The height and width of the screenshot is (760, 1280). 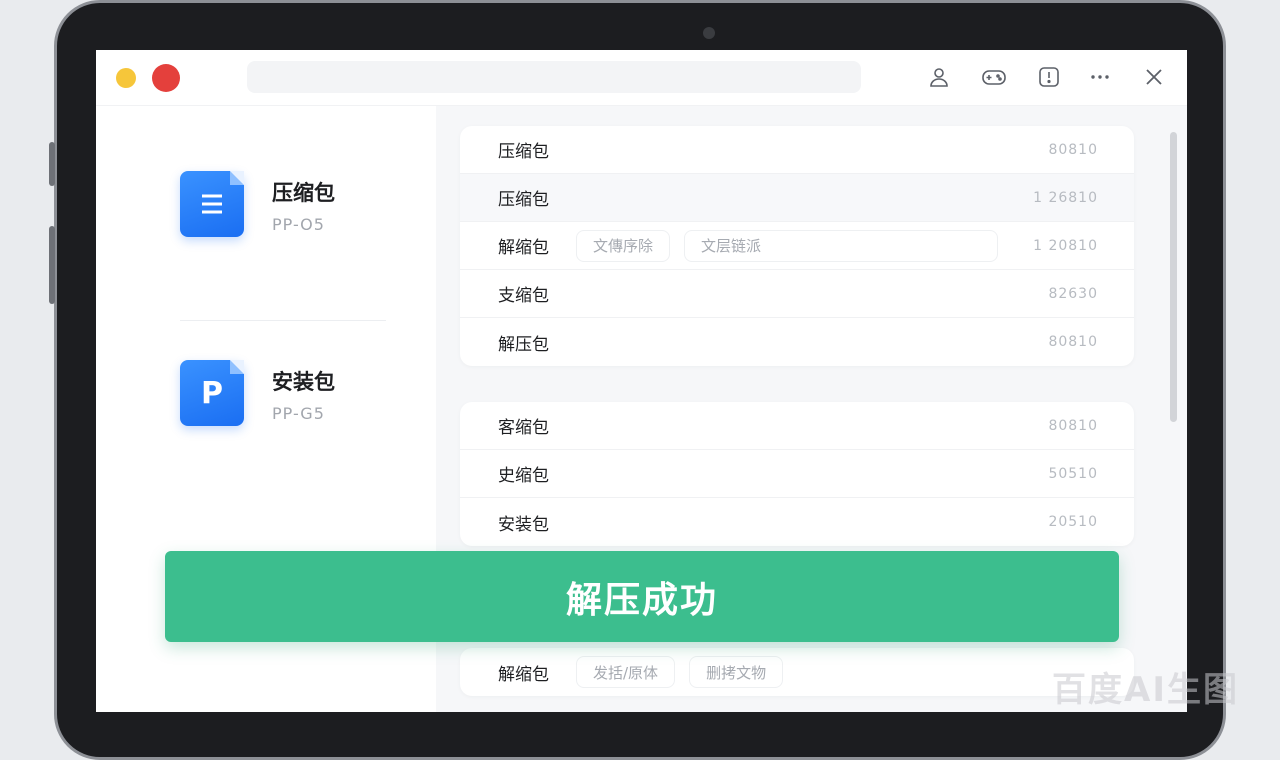 What do you see at coordinates (797, 522) in the screenshot?
I see `list-item: 安装包 20510` at bounding box center [797, 522].